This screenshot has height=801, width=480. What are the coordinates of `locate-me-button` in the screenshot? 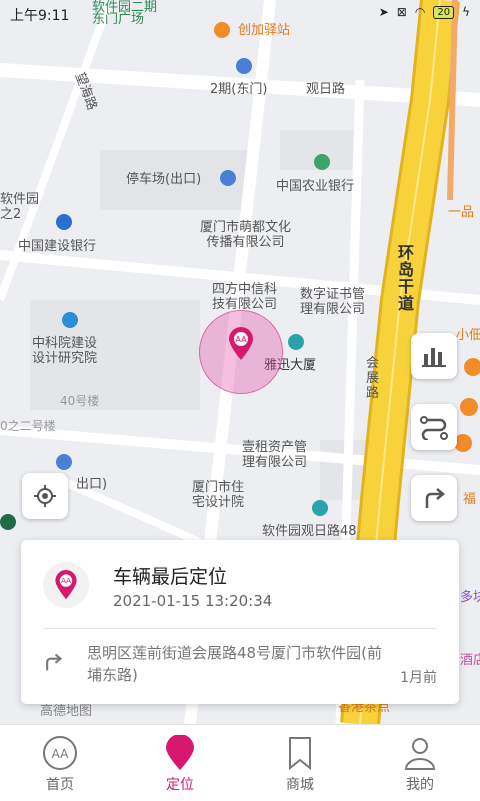 It's located at (45, 496).